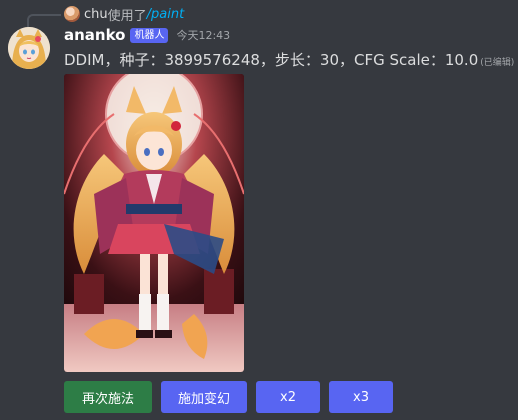  Describe the element at coordinates (149, 35) in the screenshot. I see `bot-badge: 机器人` at that location.